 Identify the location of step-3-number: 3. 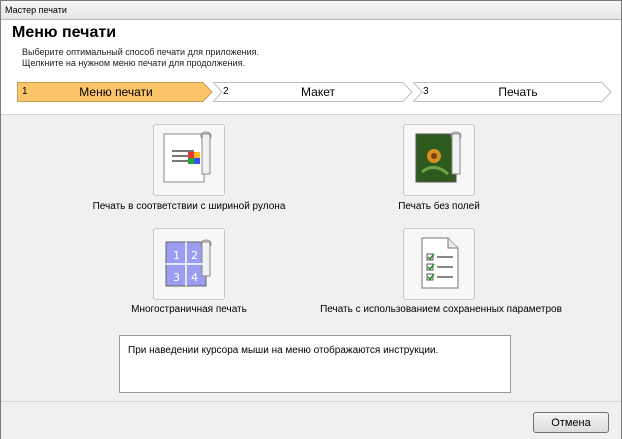
(426, 91).